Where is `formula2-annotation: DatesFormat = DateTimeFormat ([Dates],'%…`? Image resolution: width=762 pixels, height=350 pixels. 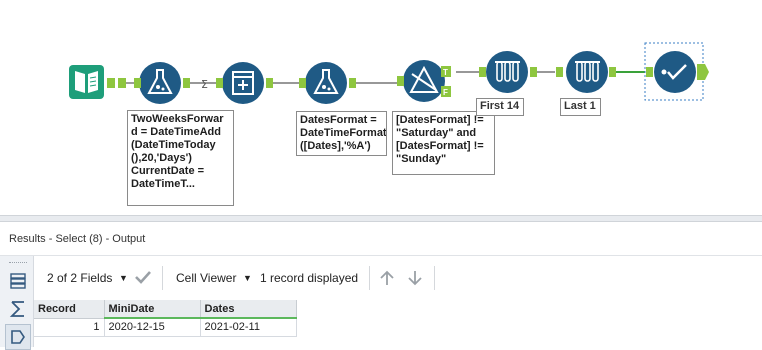
formula2-annotation: DatesFormat = DateTimeFormat ([Dates],'%… is located at coordinates (341, 133).